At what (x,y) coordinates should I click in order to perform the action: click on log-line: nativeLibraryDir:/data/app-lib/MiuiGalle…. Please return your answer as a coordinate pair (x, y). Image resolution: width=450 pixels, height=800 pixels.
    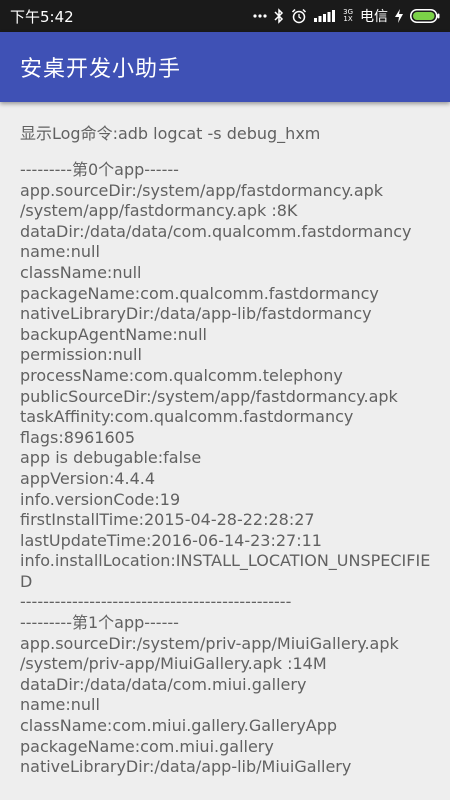
    Looking at the image, I should click on (186, 767).